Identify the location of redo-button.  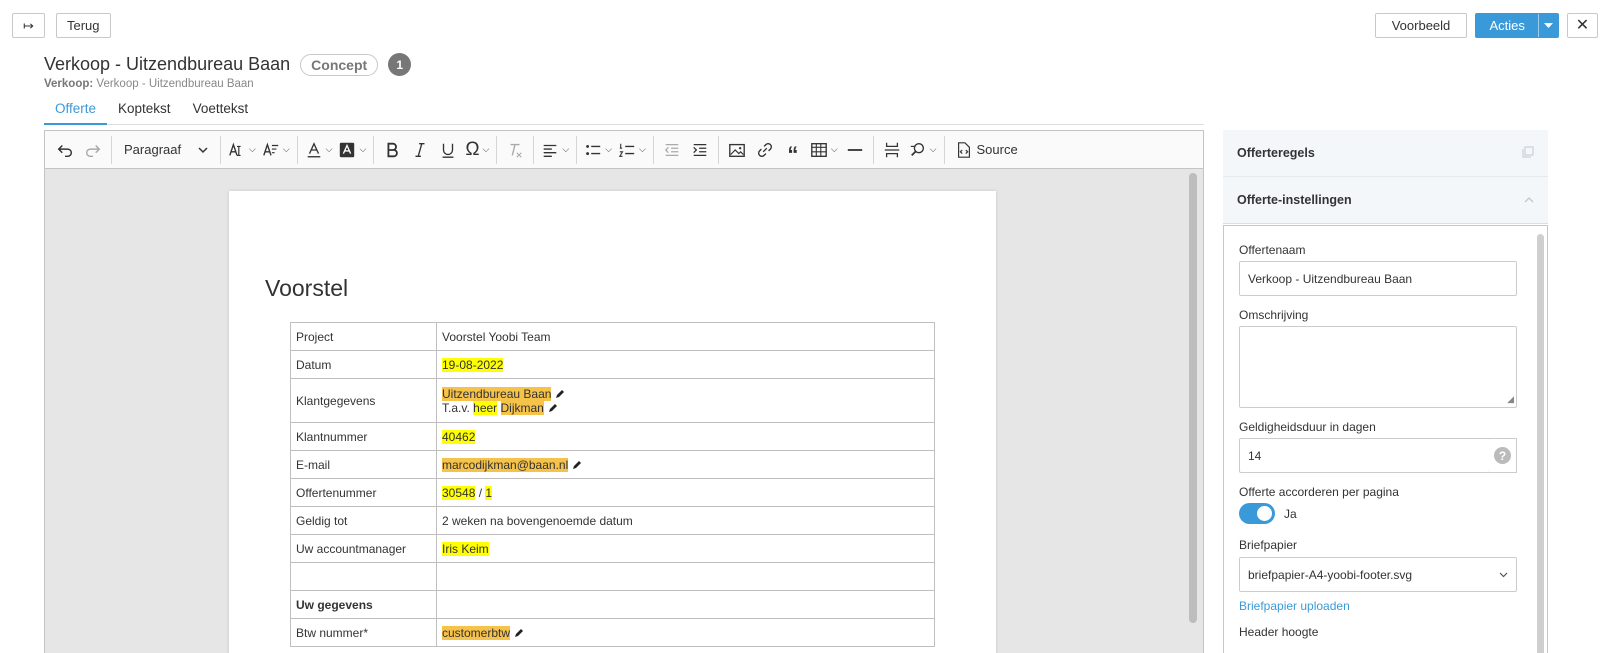
(93, 150).